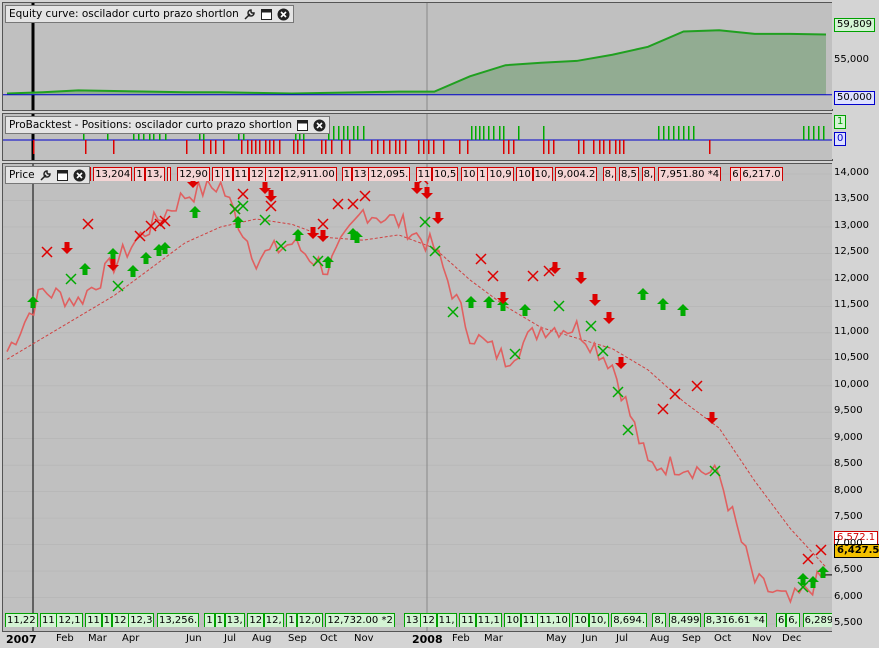  What do you see at coordinates (848, 622) in the screenshot?
I see `price-tick-label: 5,500` at bounding box center [848, 622].